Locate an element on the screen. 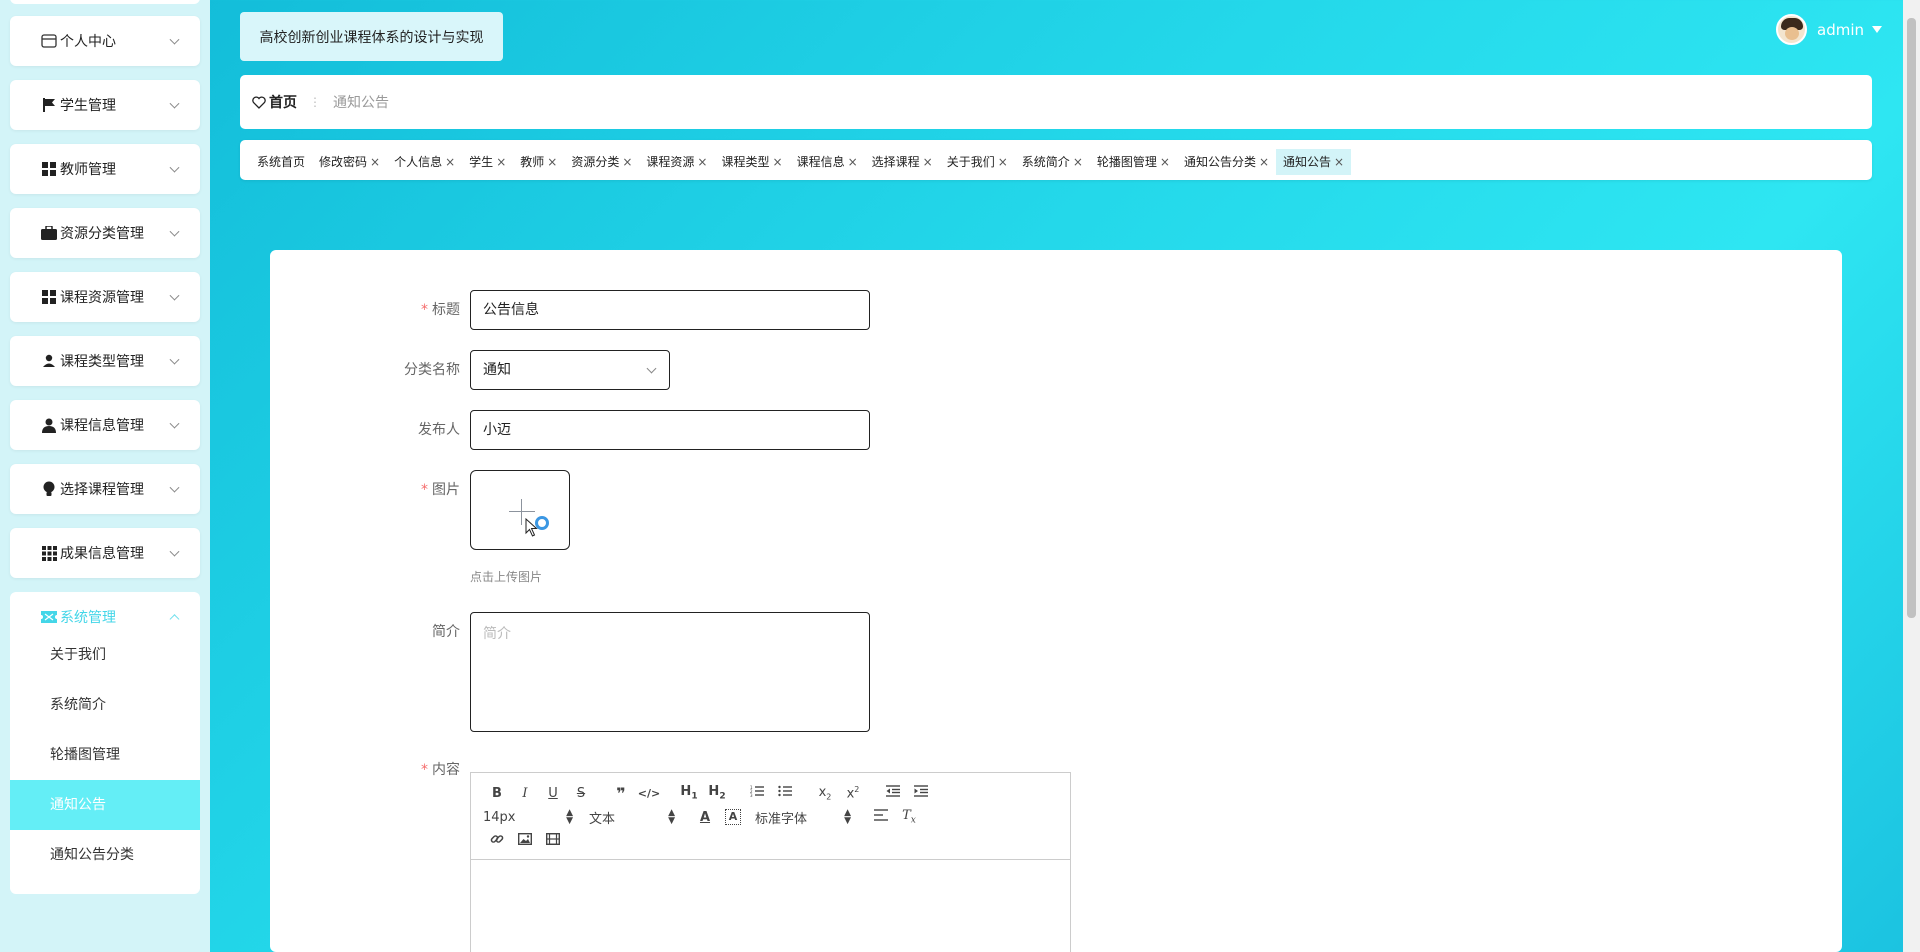  outdent-icon is located at coordinates (893, 793).